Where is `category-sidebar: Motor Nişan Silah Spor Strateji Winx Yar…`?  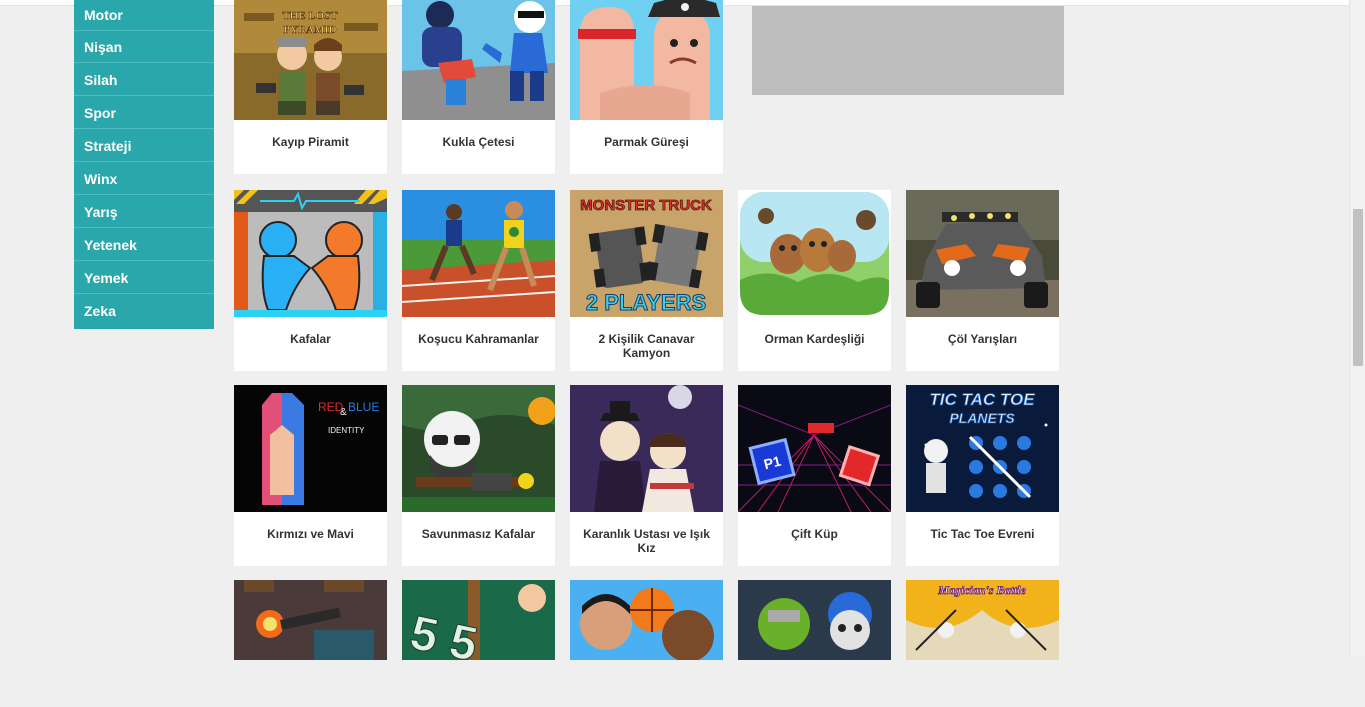 category-sidebar: Motor Nişan Silah Spor Strateji Winx Yar… is located at coordinates (144, 164).